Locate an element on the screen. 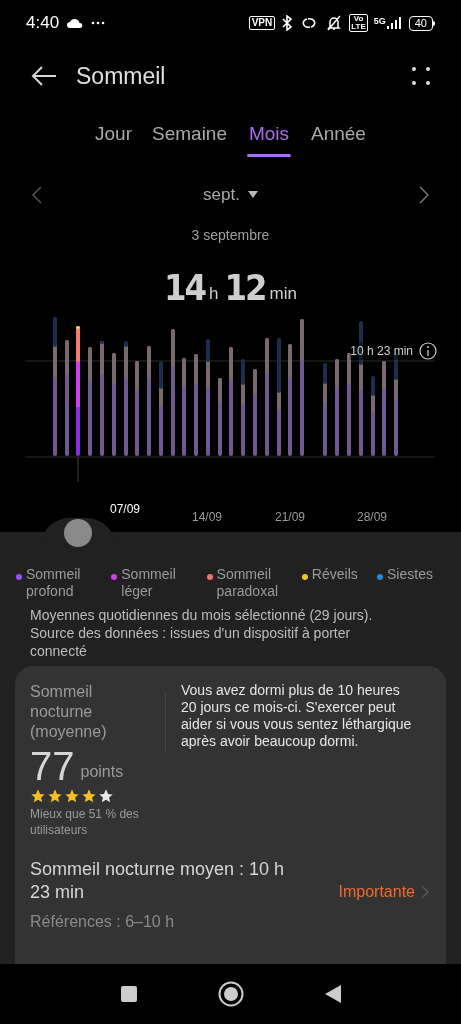 This screenshot has height=1024, width=461. caret-icon is located at coordinates (252, 195).